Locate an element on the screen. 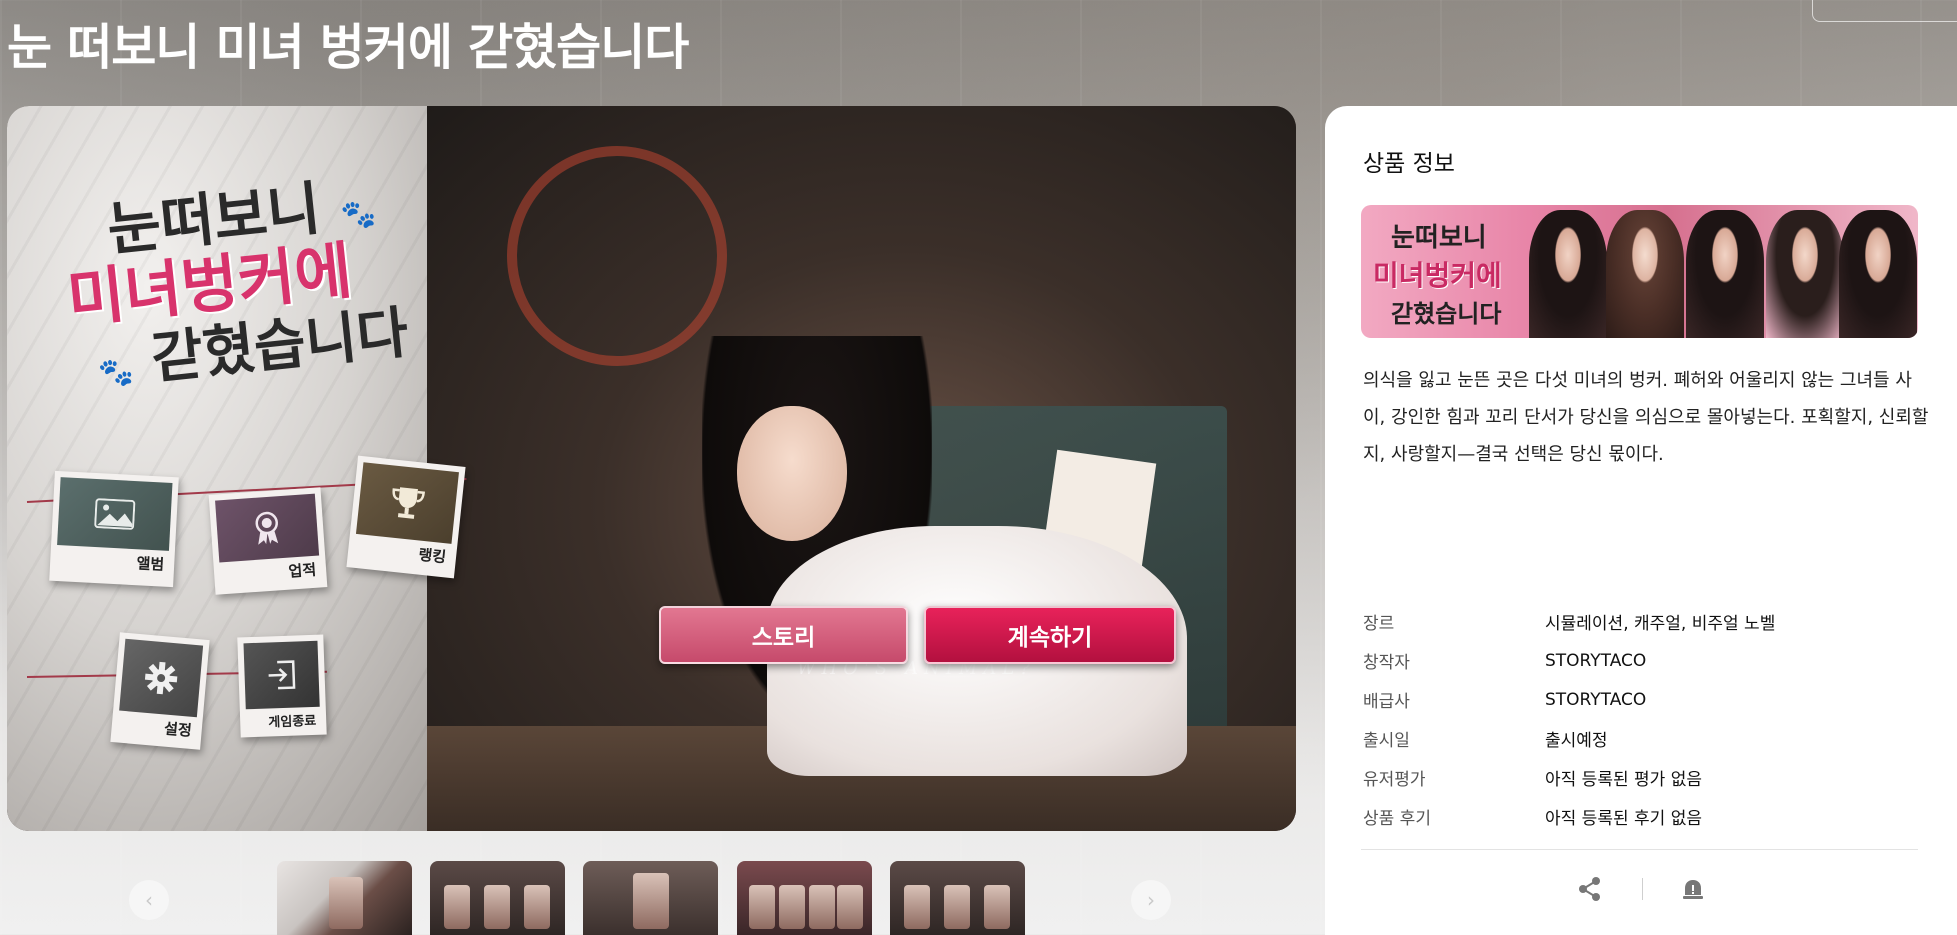  product-info-heading: 상품 정보 is located at coordinates (1409, 164).